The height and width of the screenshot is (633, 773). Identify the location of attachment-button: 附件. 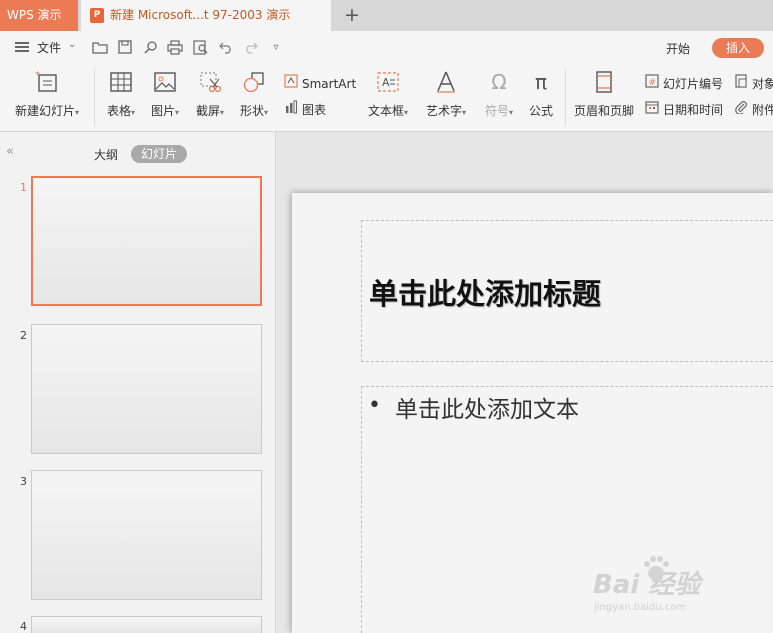
(753, 109).